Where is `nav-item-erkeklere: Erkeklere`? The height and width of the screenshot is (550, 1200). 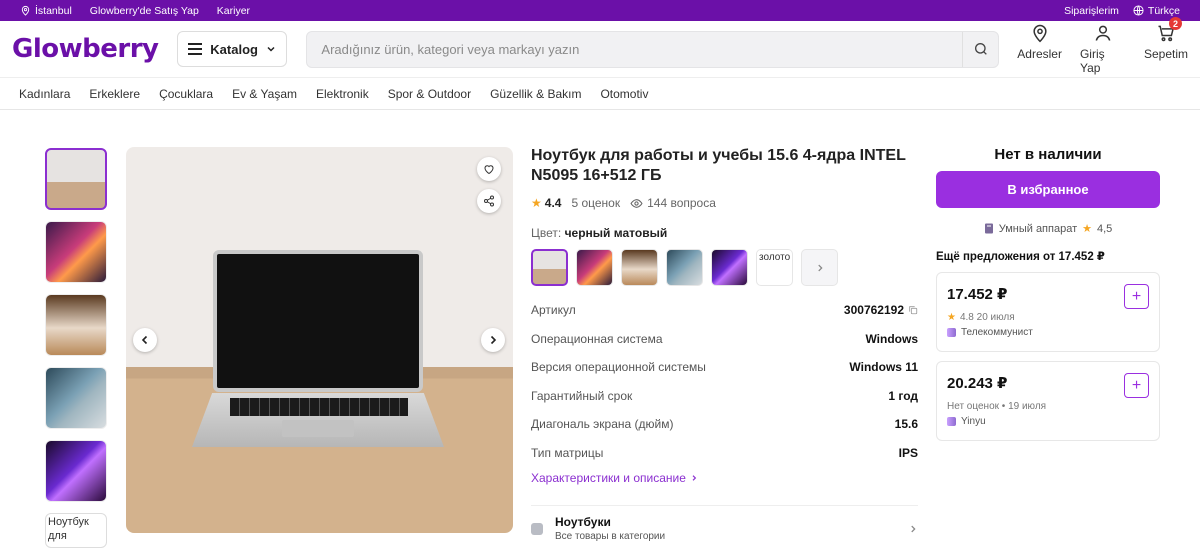
nav-item-erkeklere: Erkeklere is located at coordinates (114, 94).